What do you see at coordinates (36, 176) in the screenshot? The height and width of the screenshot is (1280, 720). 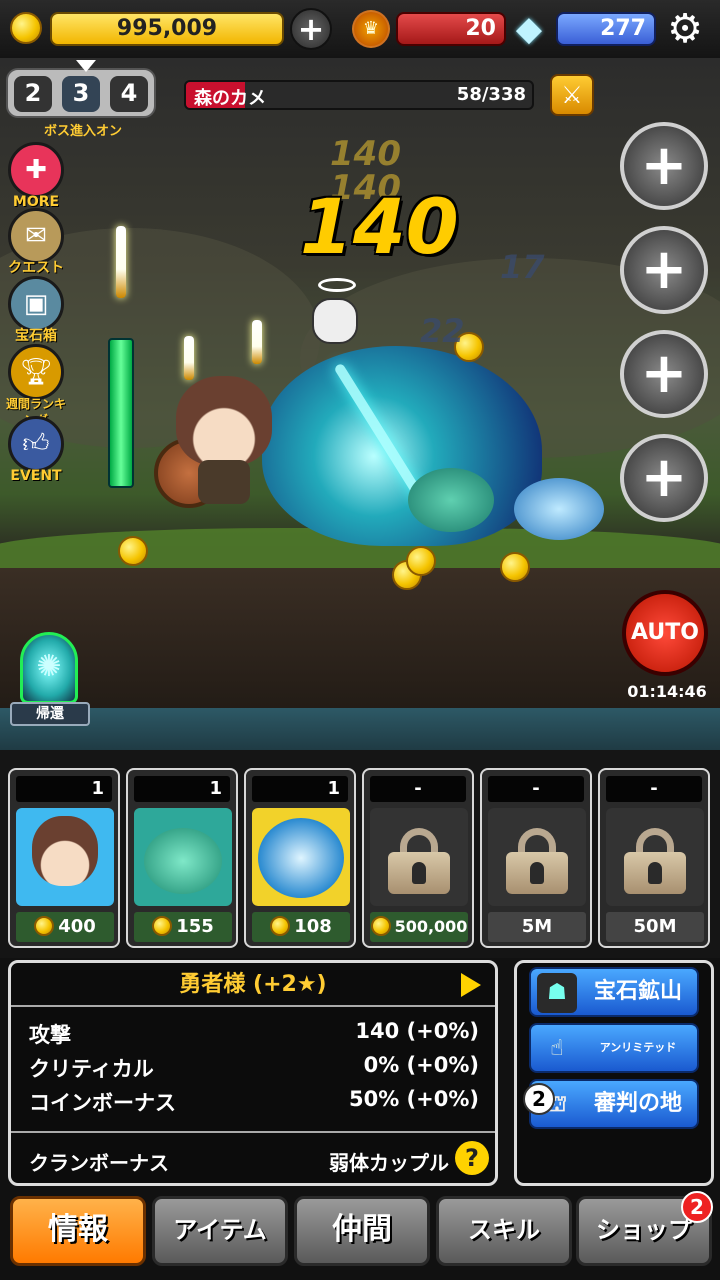 I see `more-button: ✚ MORE` at bounding box center [36, 176].